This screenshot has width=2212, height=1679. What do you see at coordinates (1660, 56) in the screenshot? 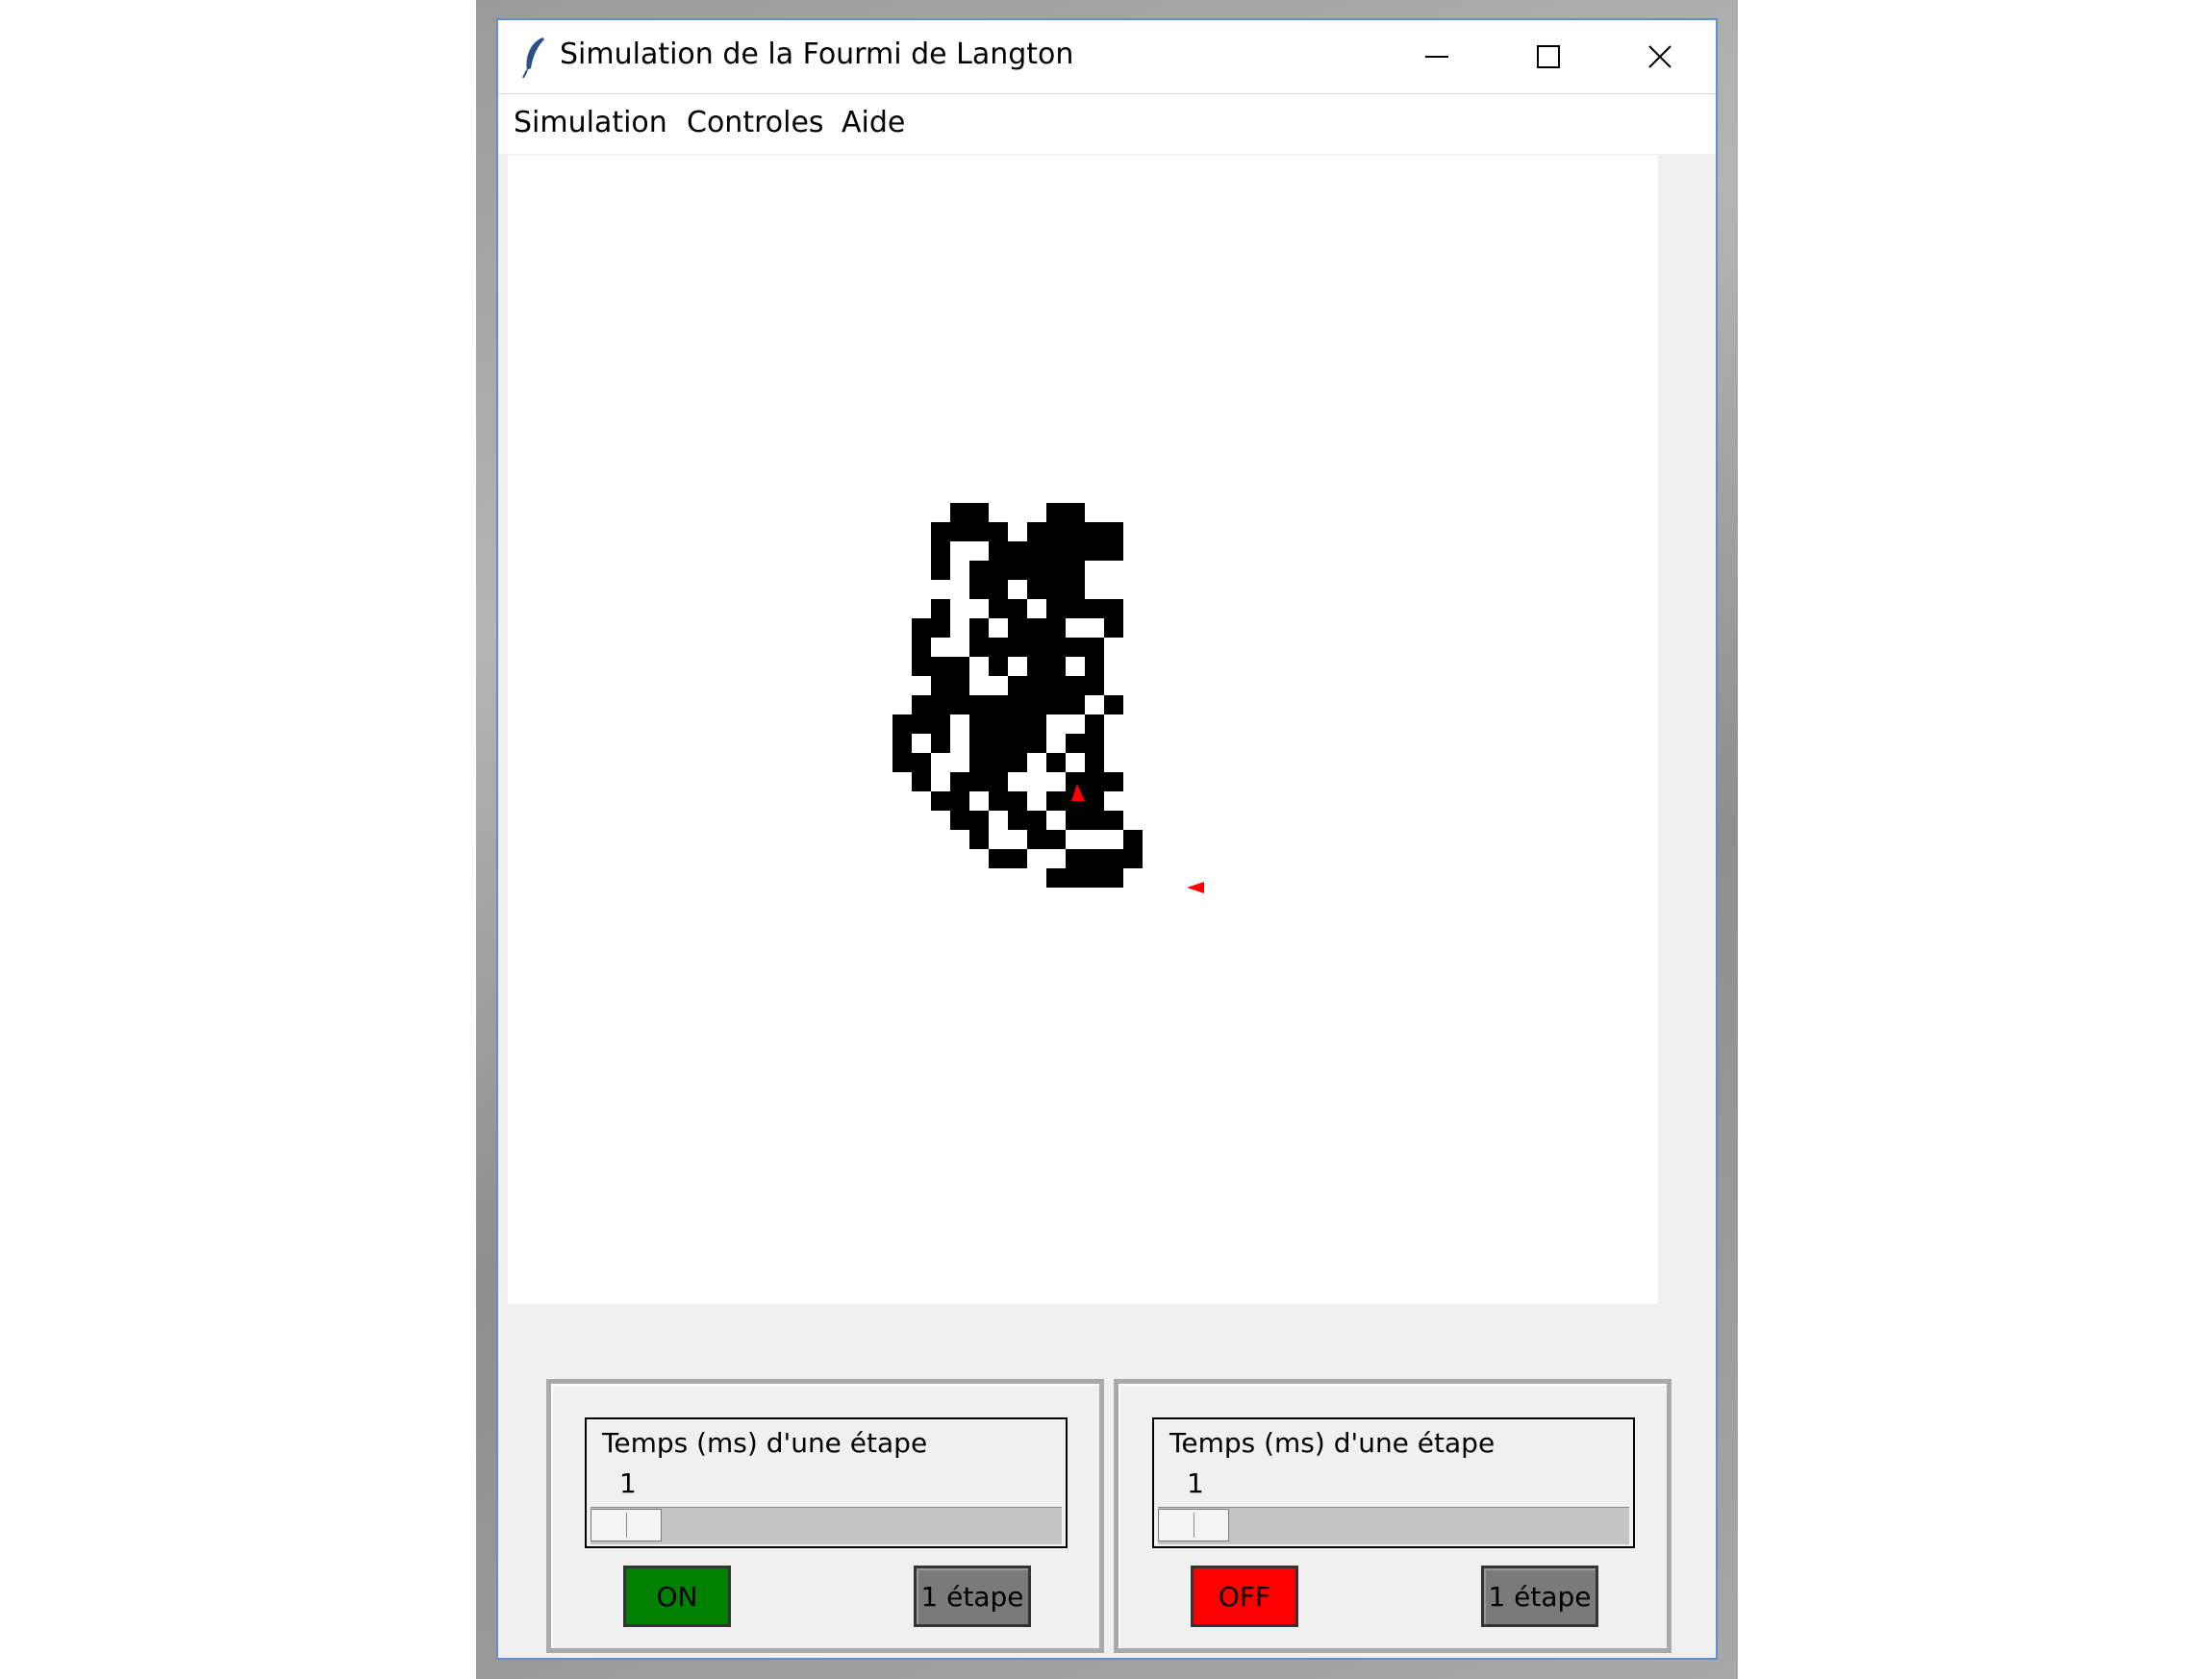
I see `close-button` at bounding box center [1660, 56].